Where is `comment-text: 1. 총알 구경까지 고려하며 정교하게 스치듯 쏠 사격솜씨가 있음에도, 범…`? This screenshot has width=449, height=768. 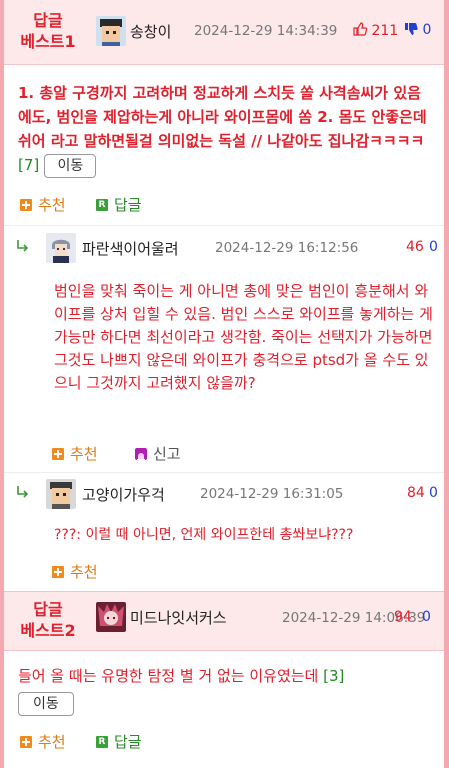
comment-text: 1. 총알 구경까지 고려하며 정교하게 스치듯 쏠 사격솜씨가 있음에도, 범… is located at coordinates (225, 129).